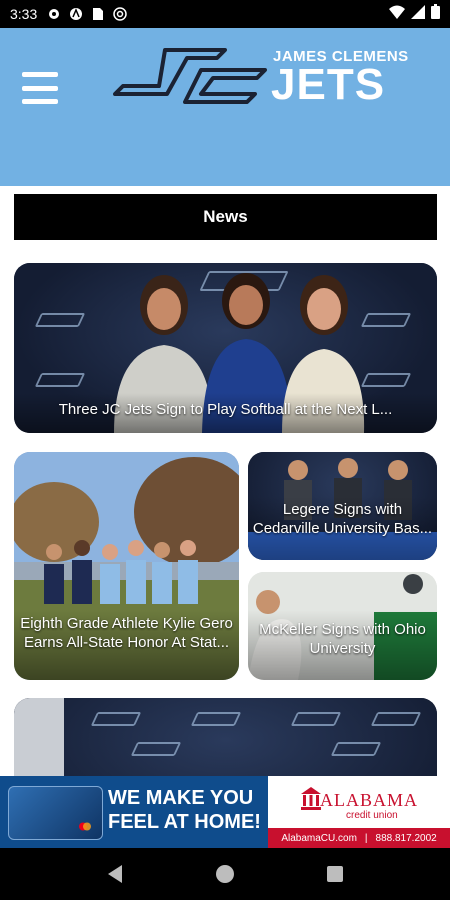 This screenshot has height=900, width=450. I want to click on ad-brand-sub: credit union, so click(372, 815).